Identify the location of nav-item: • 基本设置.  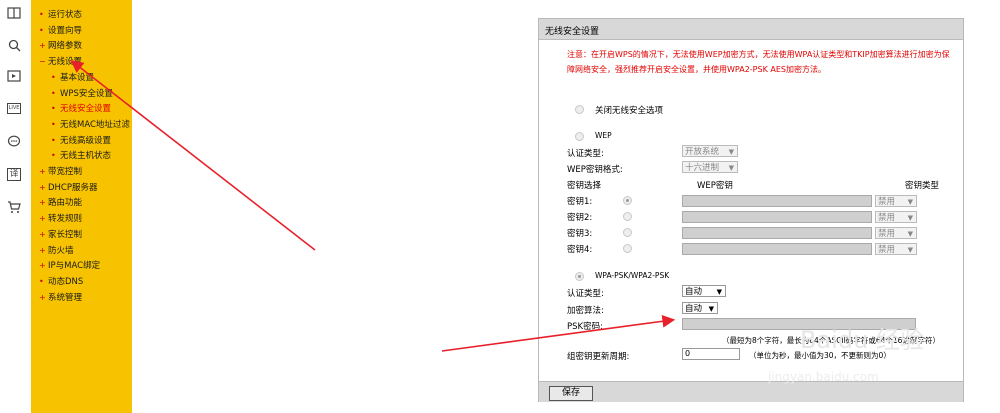
(72, 78).